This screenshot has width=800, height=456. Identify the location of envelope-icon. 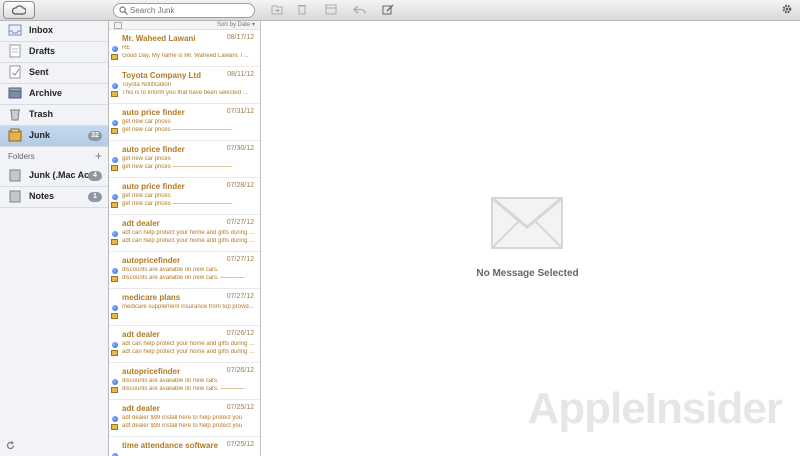
(527, 223).